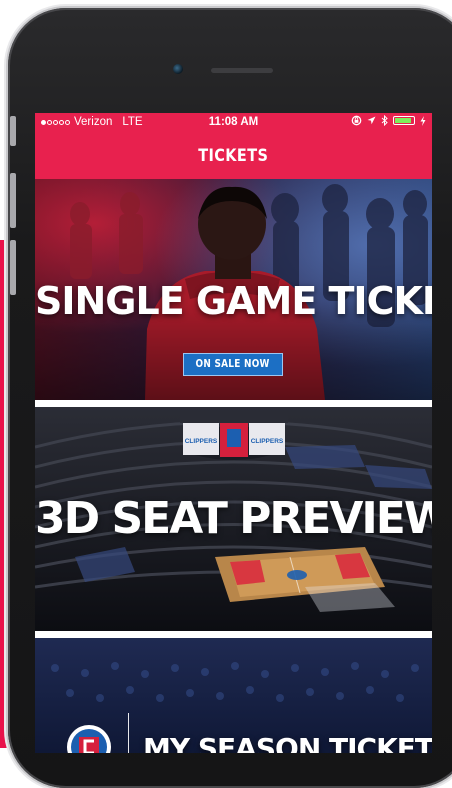 The image size is (452, 788). Describe the element at coordinates (89, 739) in the screenshot. I see `clippers-logo-icon` at that location.